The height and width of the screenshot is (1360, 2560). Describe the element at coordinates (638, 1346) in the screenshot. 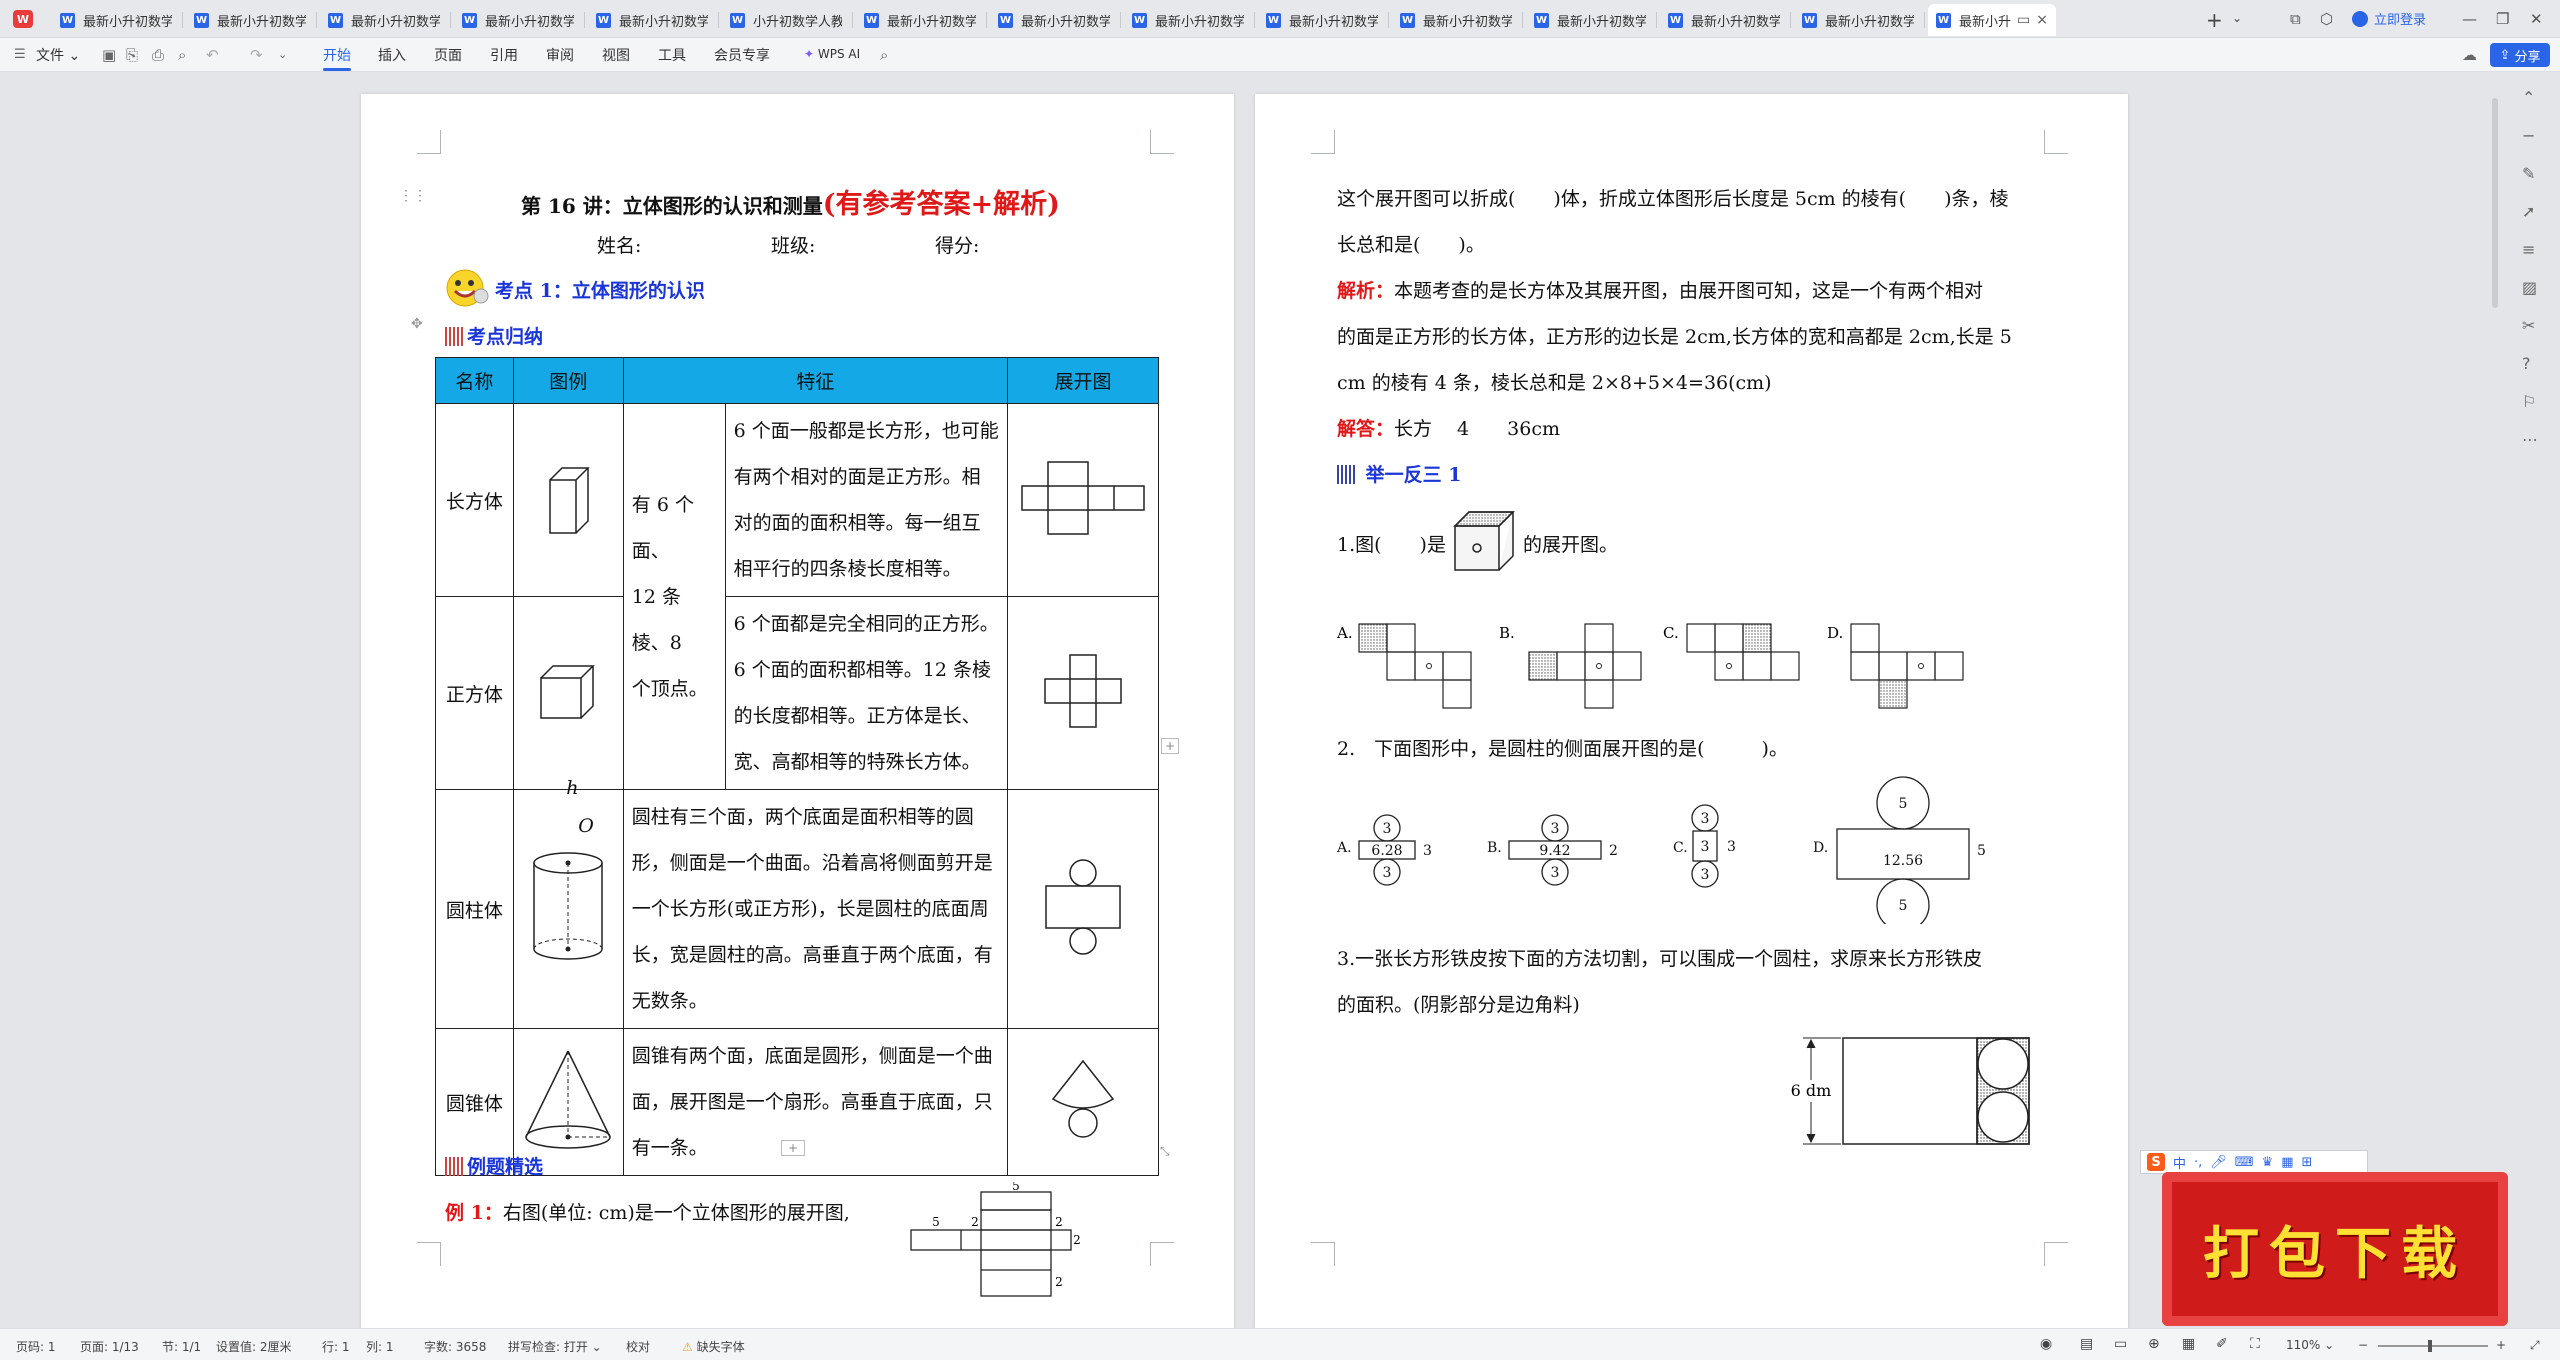

I see `status-proof: 校对` at that location.